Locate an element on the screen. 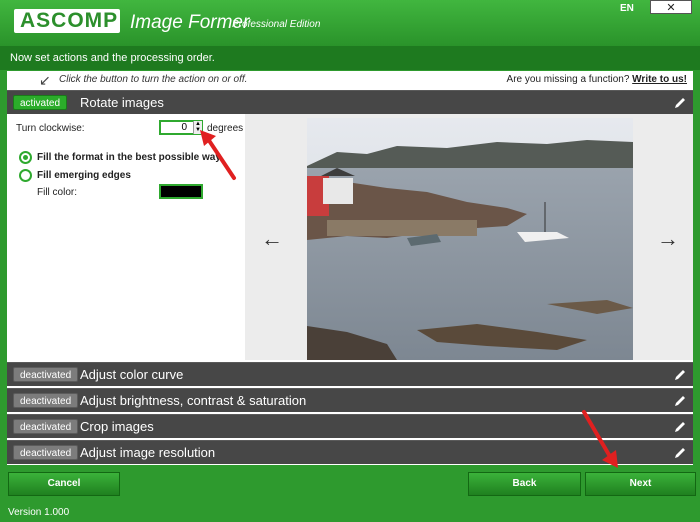 This screenshot has height=522, width=700. action-toggle-color-curve: deactivated is located at coordinates (46, 374).